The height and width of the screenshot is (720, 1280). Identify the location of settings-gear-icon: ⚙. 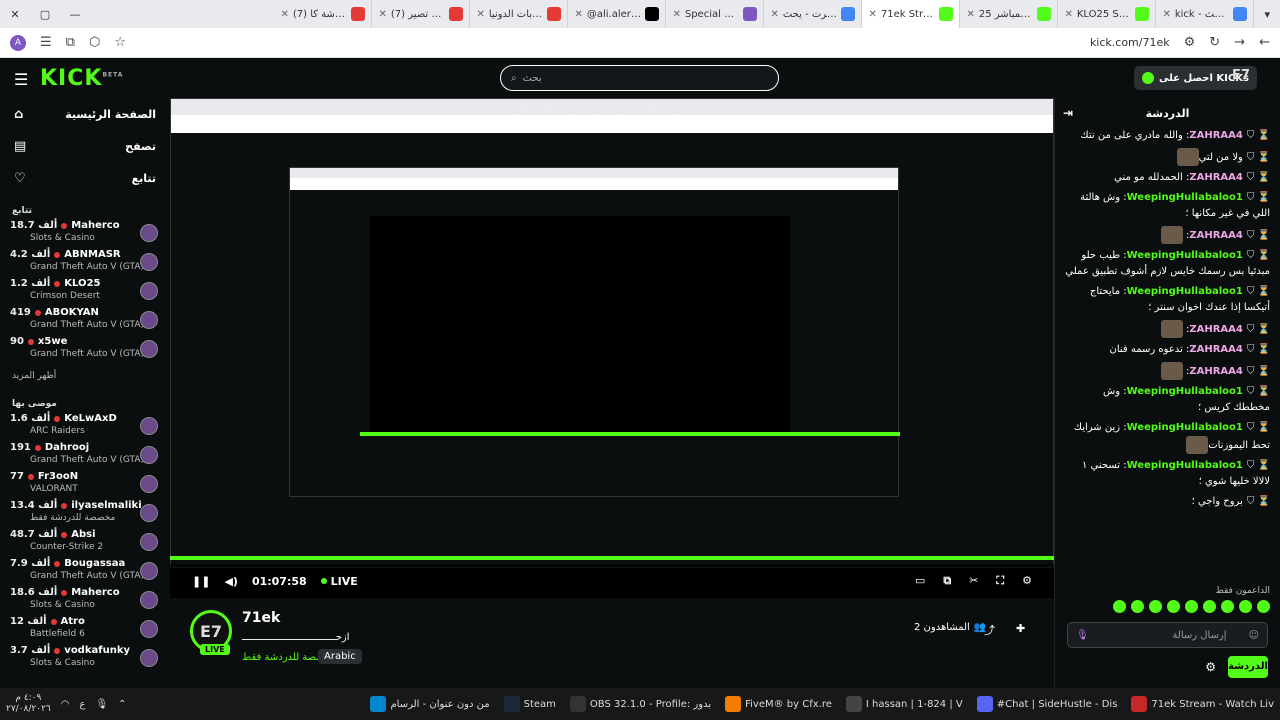
(1027, 581).